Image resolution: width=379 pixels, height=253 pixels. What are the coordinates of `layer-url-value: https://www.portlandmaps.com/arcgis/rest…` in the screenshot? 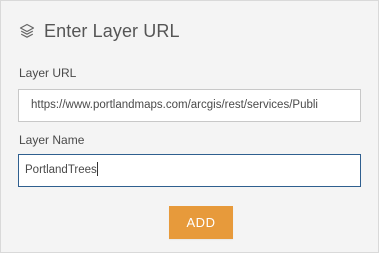 It's located at (174, 105).